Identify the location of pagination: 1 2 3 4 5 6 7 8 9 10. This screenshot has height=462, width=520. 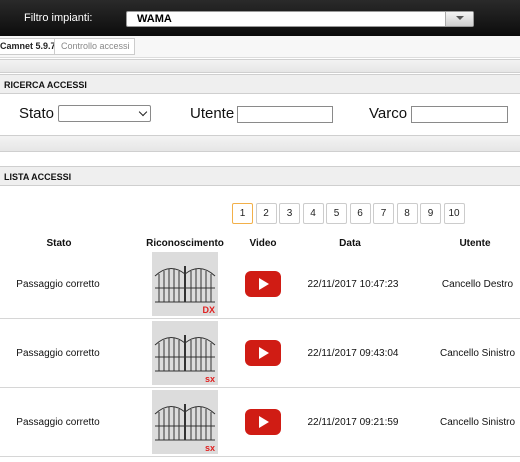
(349, 213).